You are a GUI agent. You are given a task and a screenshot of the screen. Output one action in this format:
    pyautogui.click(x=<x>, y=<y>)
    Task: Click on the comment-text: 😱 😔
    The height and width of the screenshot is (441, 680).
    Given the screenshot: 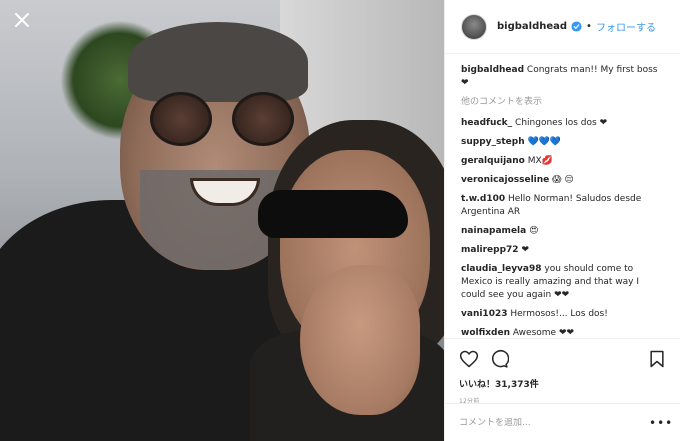 What is the action you would take?
    pyautogui.click(x=563, y=180)
    